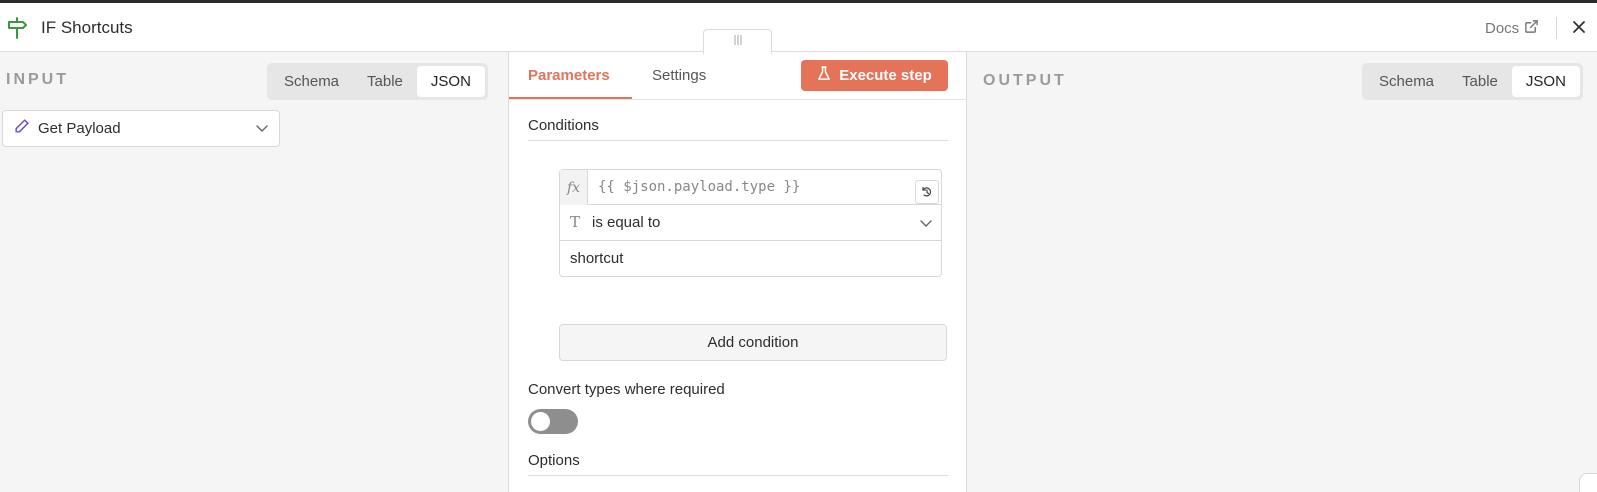 This screenshot has height=492, width=1597. I want to click on output-panel-label: OUTPUT, so click(1025, 80).